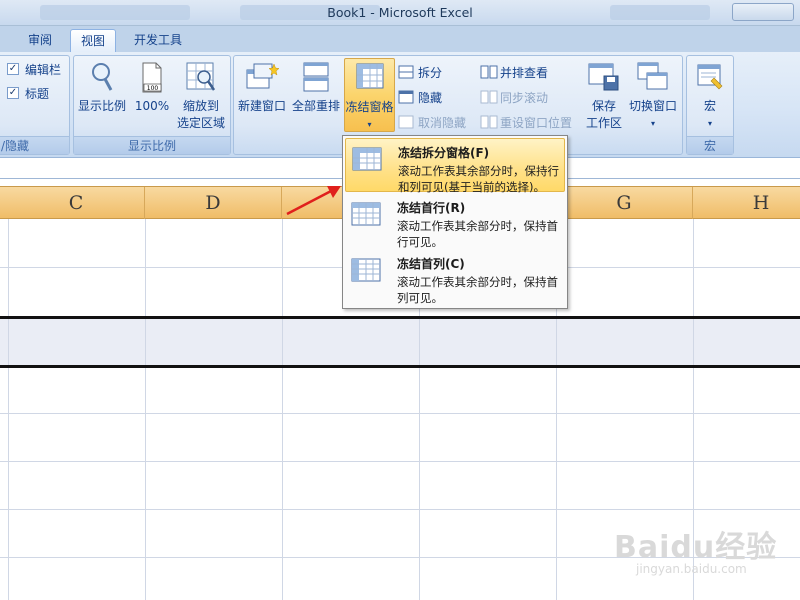  I want to click on new-window-button: 新建窗口, so click(262, 93).